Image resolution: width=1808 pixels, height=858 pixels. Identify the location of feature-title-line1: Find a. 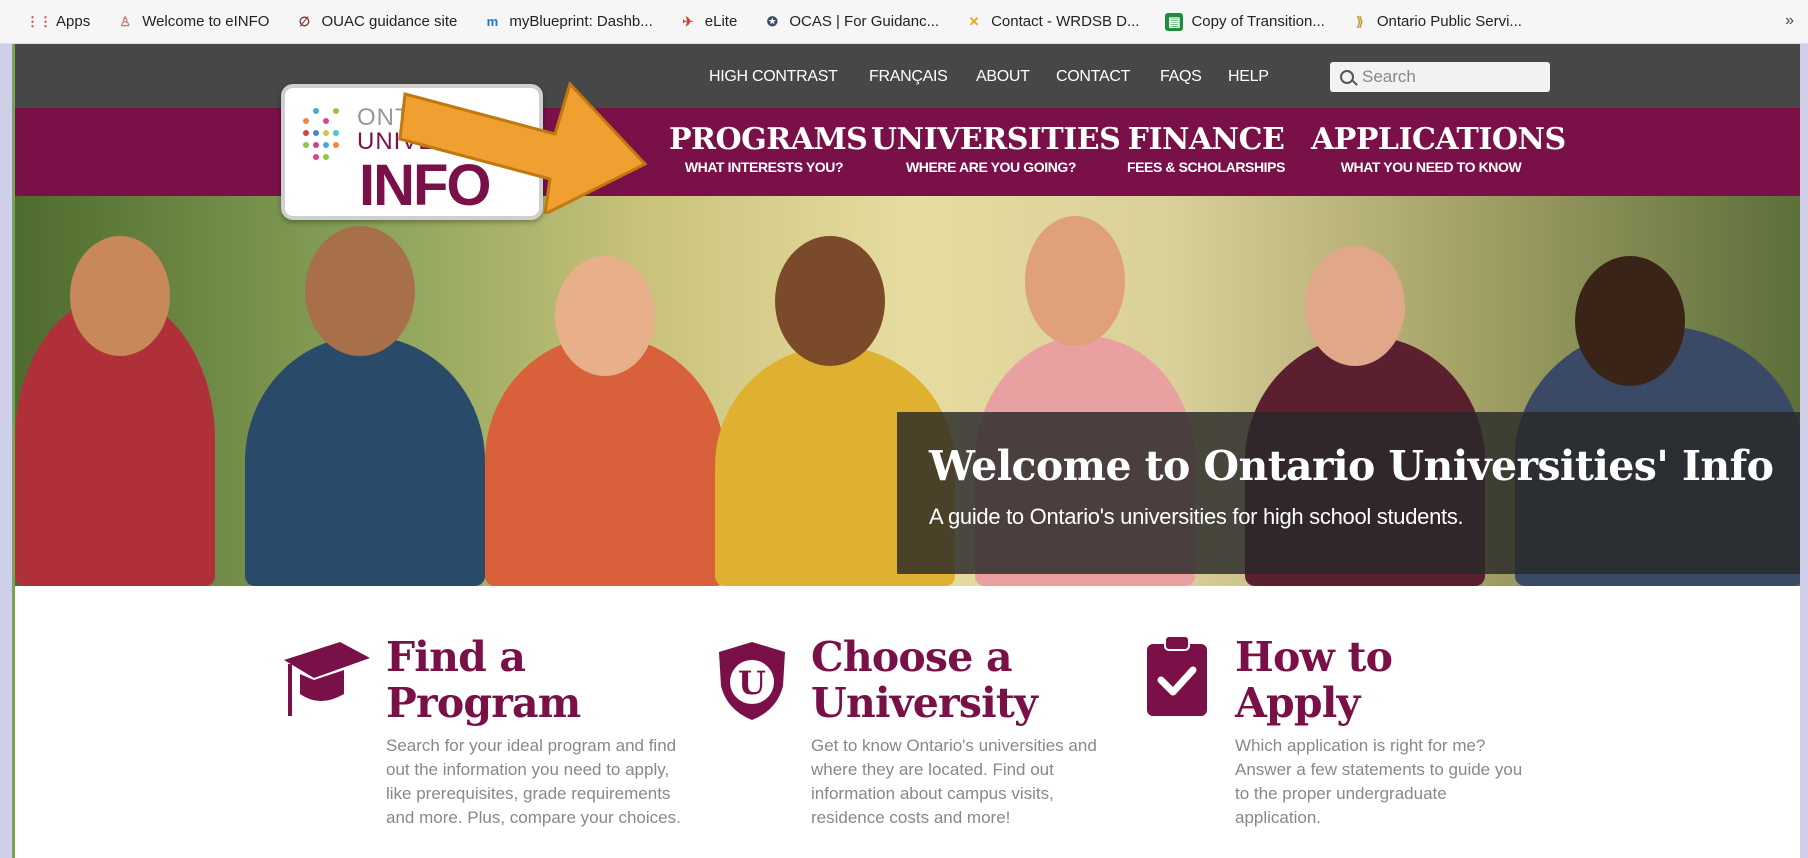
(456, 657).